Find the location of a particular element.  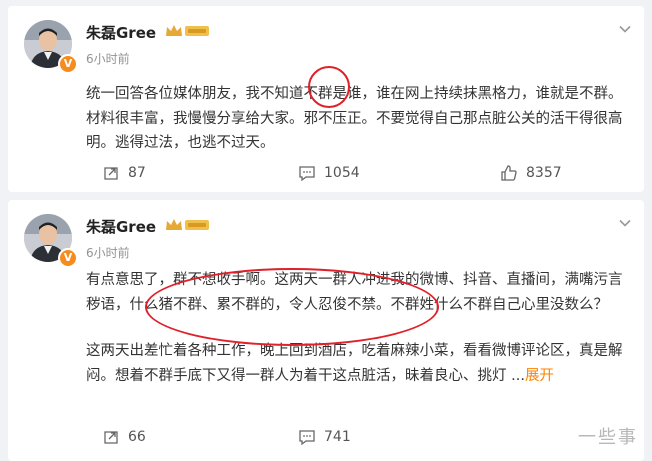

comment-count: 1054 is located at coordinates (342, 173).